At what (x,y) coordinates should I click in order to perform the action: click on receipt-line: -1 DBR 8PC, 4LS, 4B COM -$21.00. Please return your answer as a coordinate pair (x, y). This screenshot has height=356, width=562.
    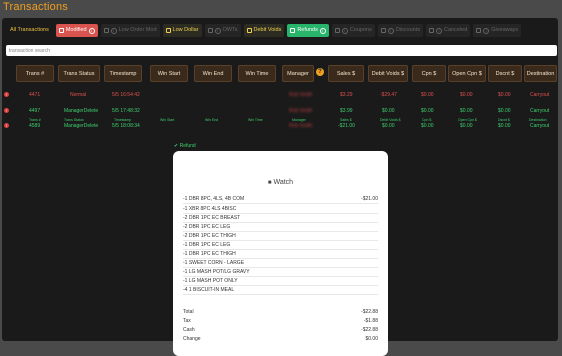
    Looking at the image, I should click on (280, 200).